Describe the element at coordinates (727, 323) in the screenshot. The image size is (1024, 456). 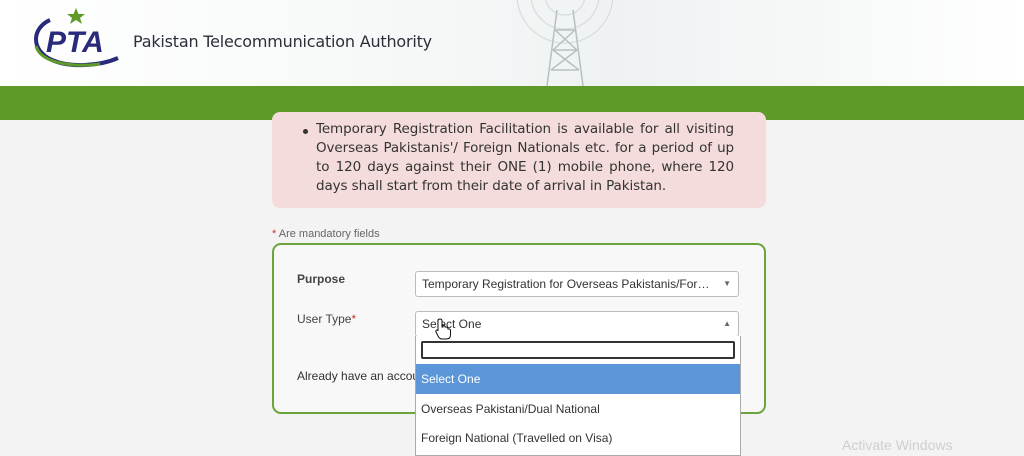
I see `chevron-up-icon: ▲` at that location.